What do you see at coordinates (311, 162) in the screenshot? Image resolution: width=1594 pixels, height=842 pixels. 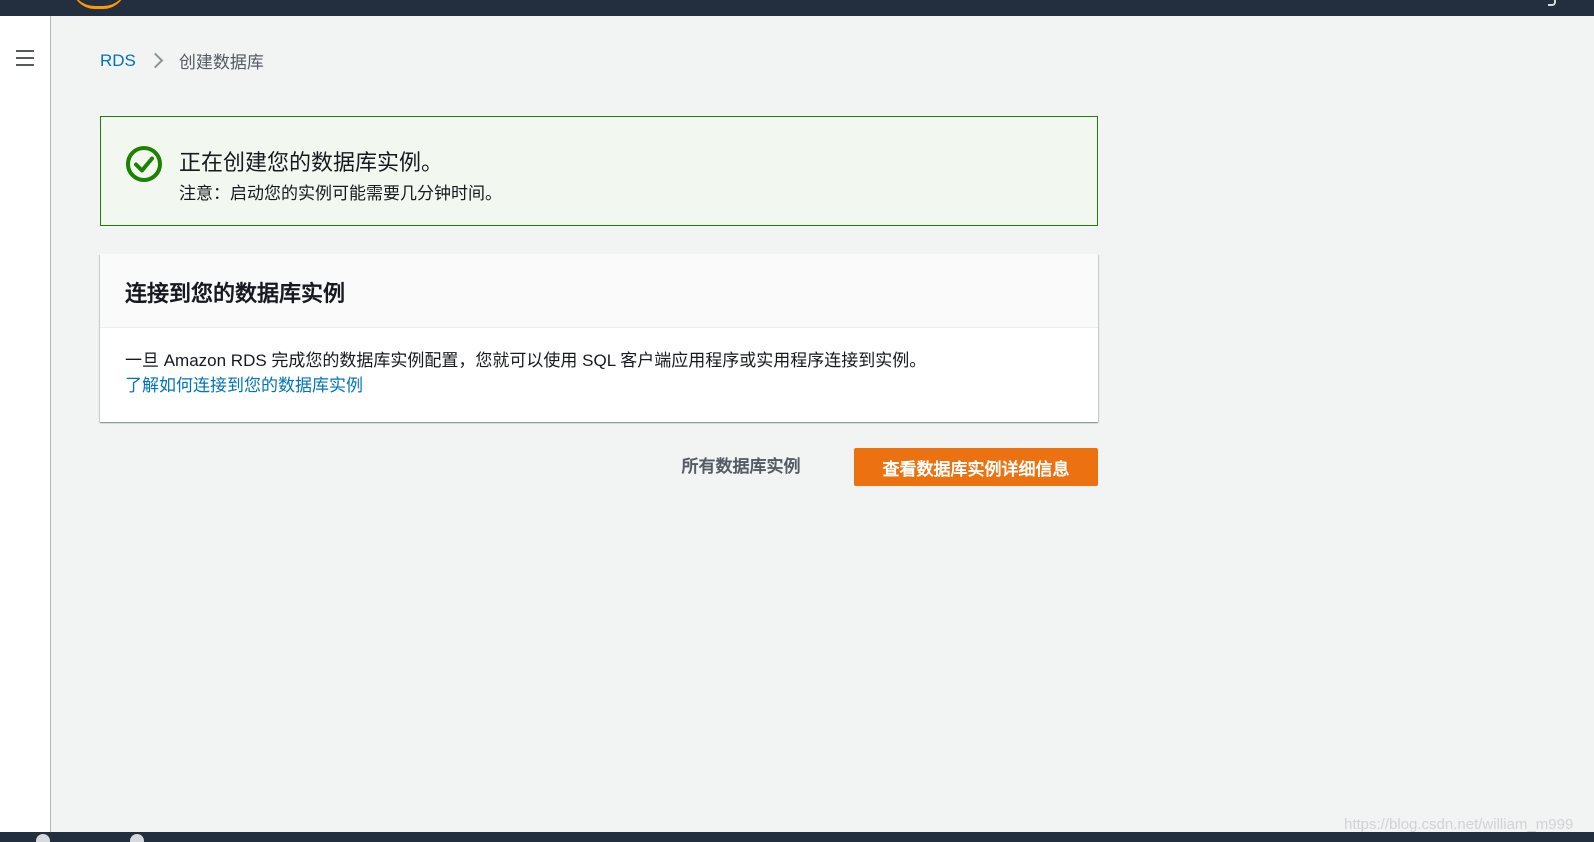 I see `flash-title: 正在创建您的数据库实例。` at bounding box center [311, 162].